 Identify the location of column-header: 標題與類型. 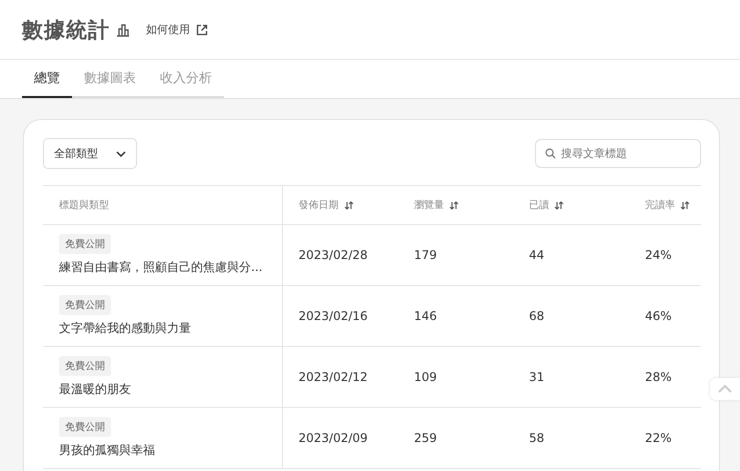
(84, 205).